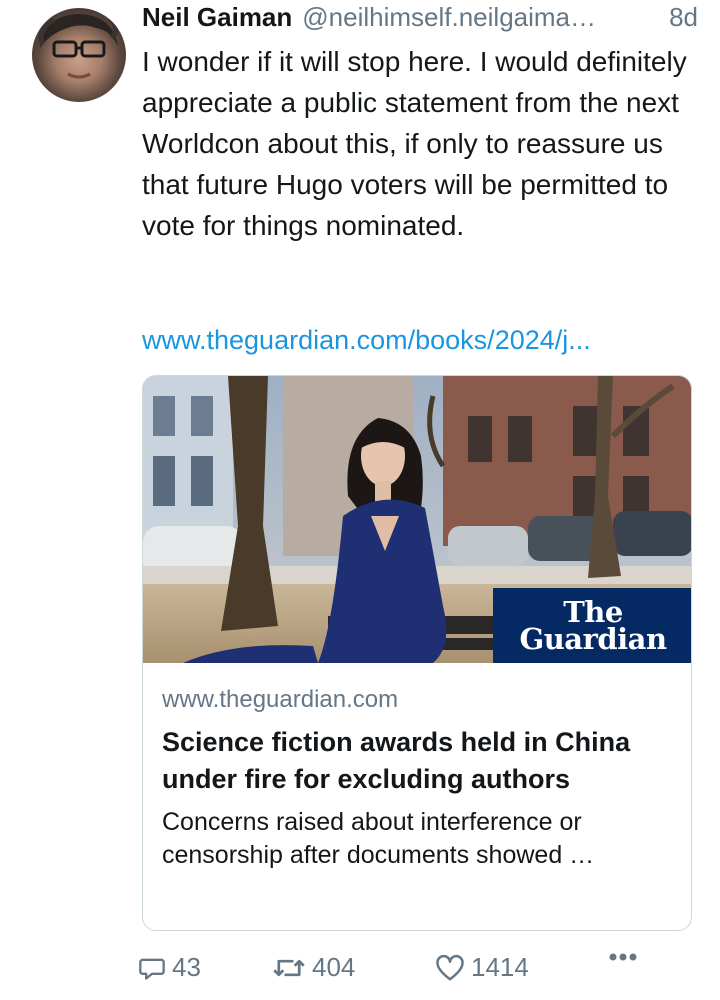  Describe the element at coordinates (169, 967) in the screenshot. I see `reply-button: 43` at that location.